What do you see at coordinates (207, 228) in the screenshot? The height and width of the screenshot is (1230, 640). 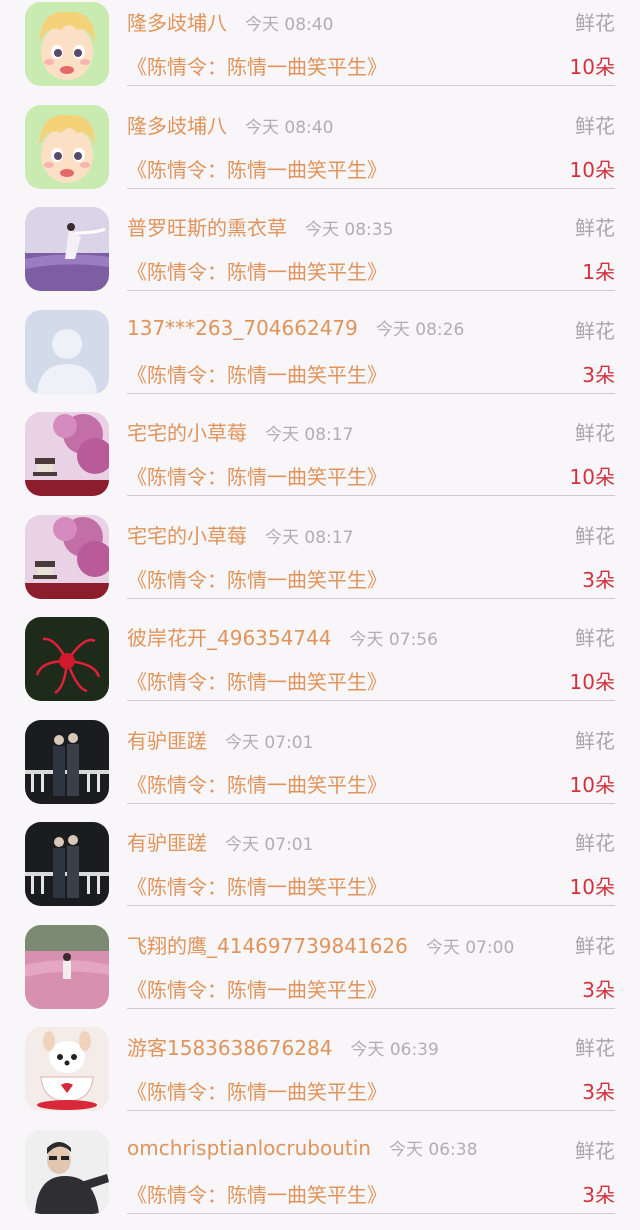 I see `user-name-text: 普罗旺斯的熏衣草` at bounding box center [207, 228].